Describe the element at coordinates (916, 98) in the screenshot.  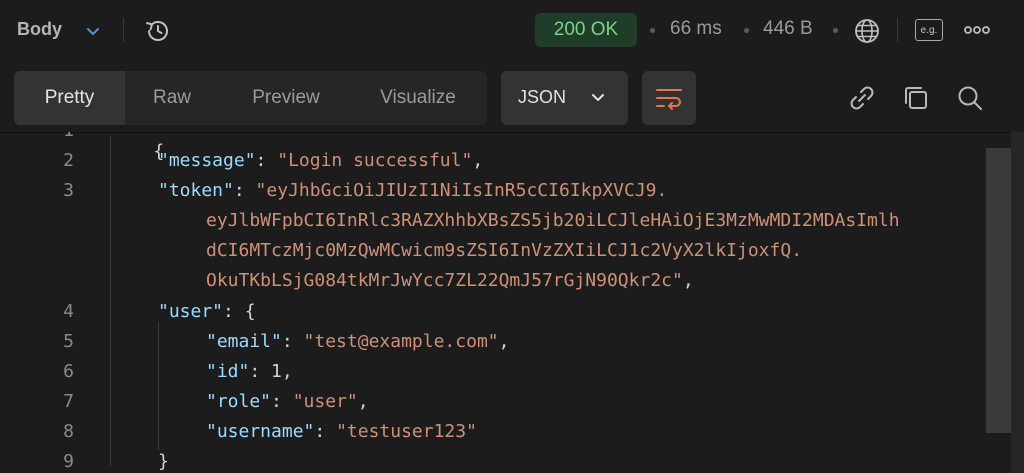
I see `copy-icon` at that location.